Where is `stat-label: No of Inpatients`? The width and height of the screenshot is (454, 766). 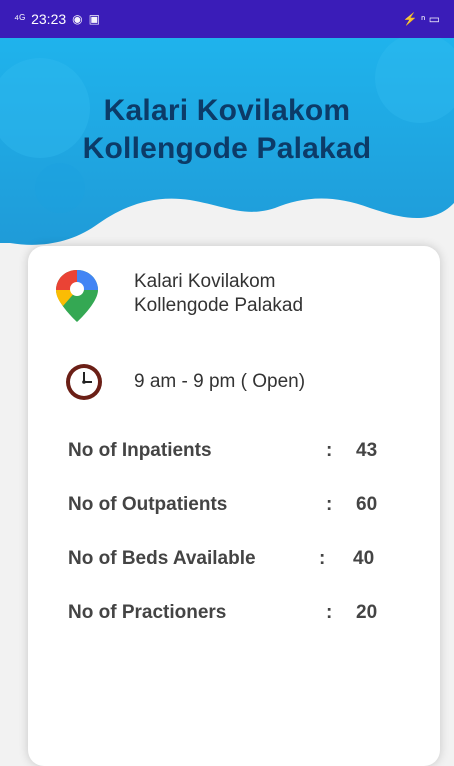 stat-label: No of Inpatients is located at coordinates (140, 450).